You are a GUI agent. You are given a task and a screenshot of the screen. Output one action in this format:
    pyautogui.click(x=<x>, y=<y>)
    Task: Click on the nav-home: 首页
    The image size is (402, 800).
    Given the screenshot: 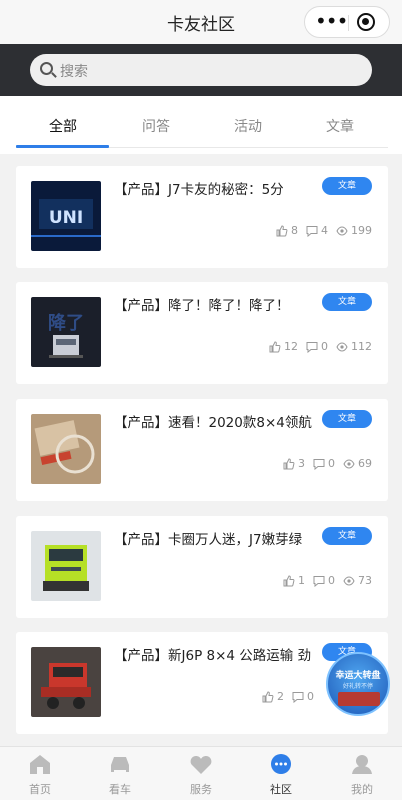 What is the action you would take?
    pyautogui.click(x=40, y=775)
    